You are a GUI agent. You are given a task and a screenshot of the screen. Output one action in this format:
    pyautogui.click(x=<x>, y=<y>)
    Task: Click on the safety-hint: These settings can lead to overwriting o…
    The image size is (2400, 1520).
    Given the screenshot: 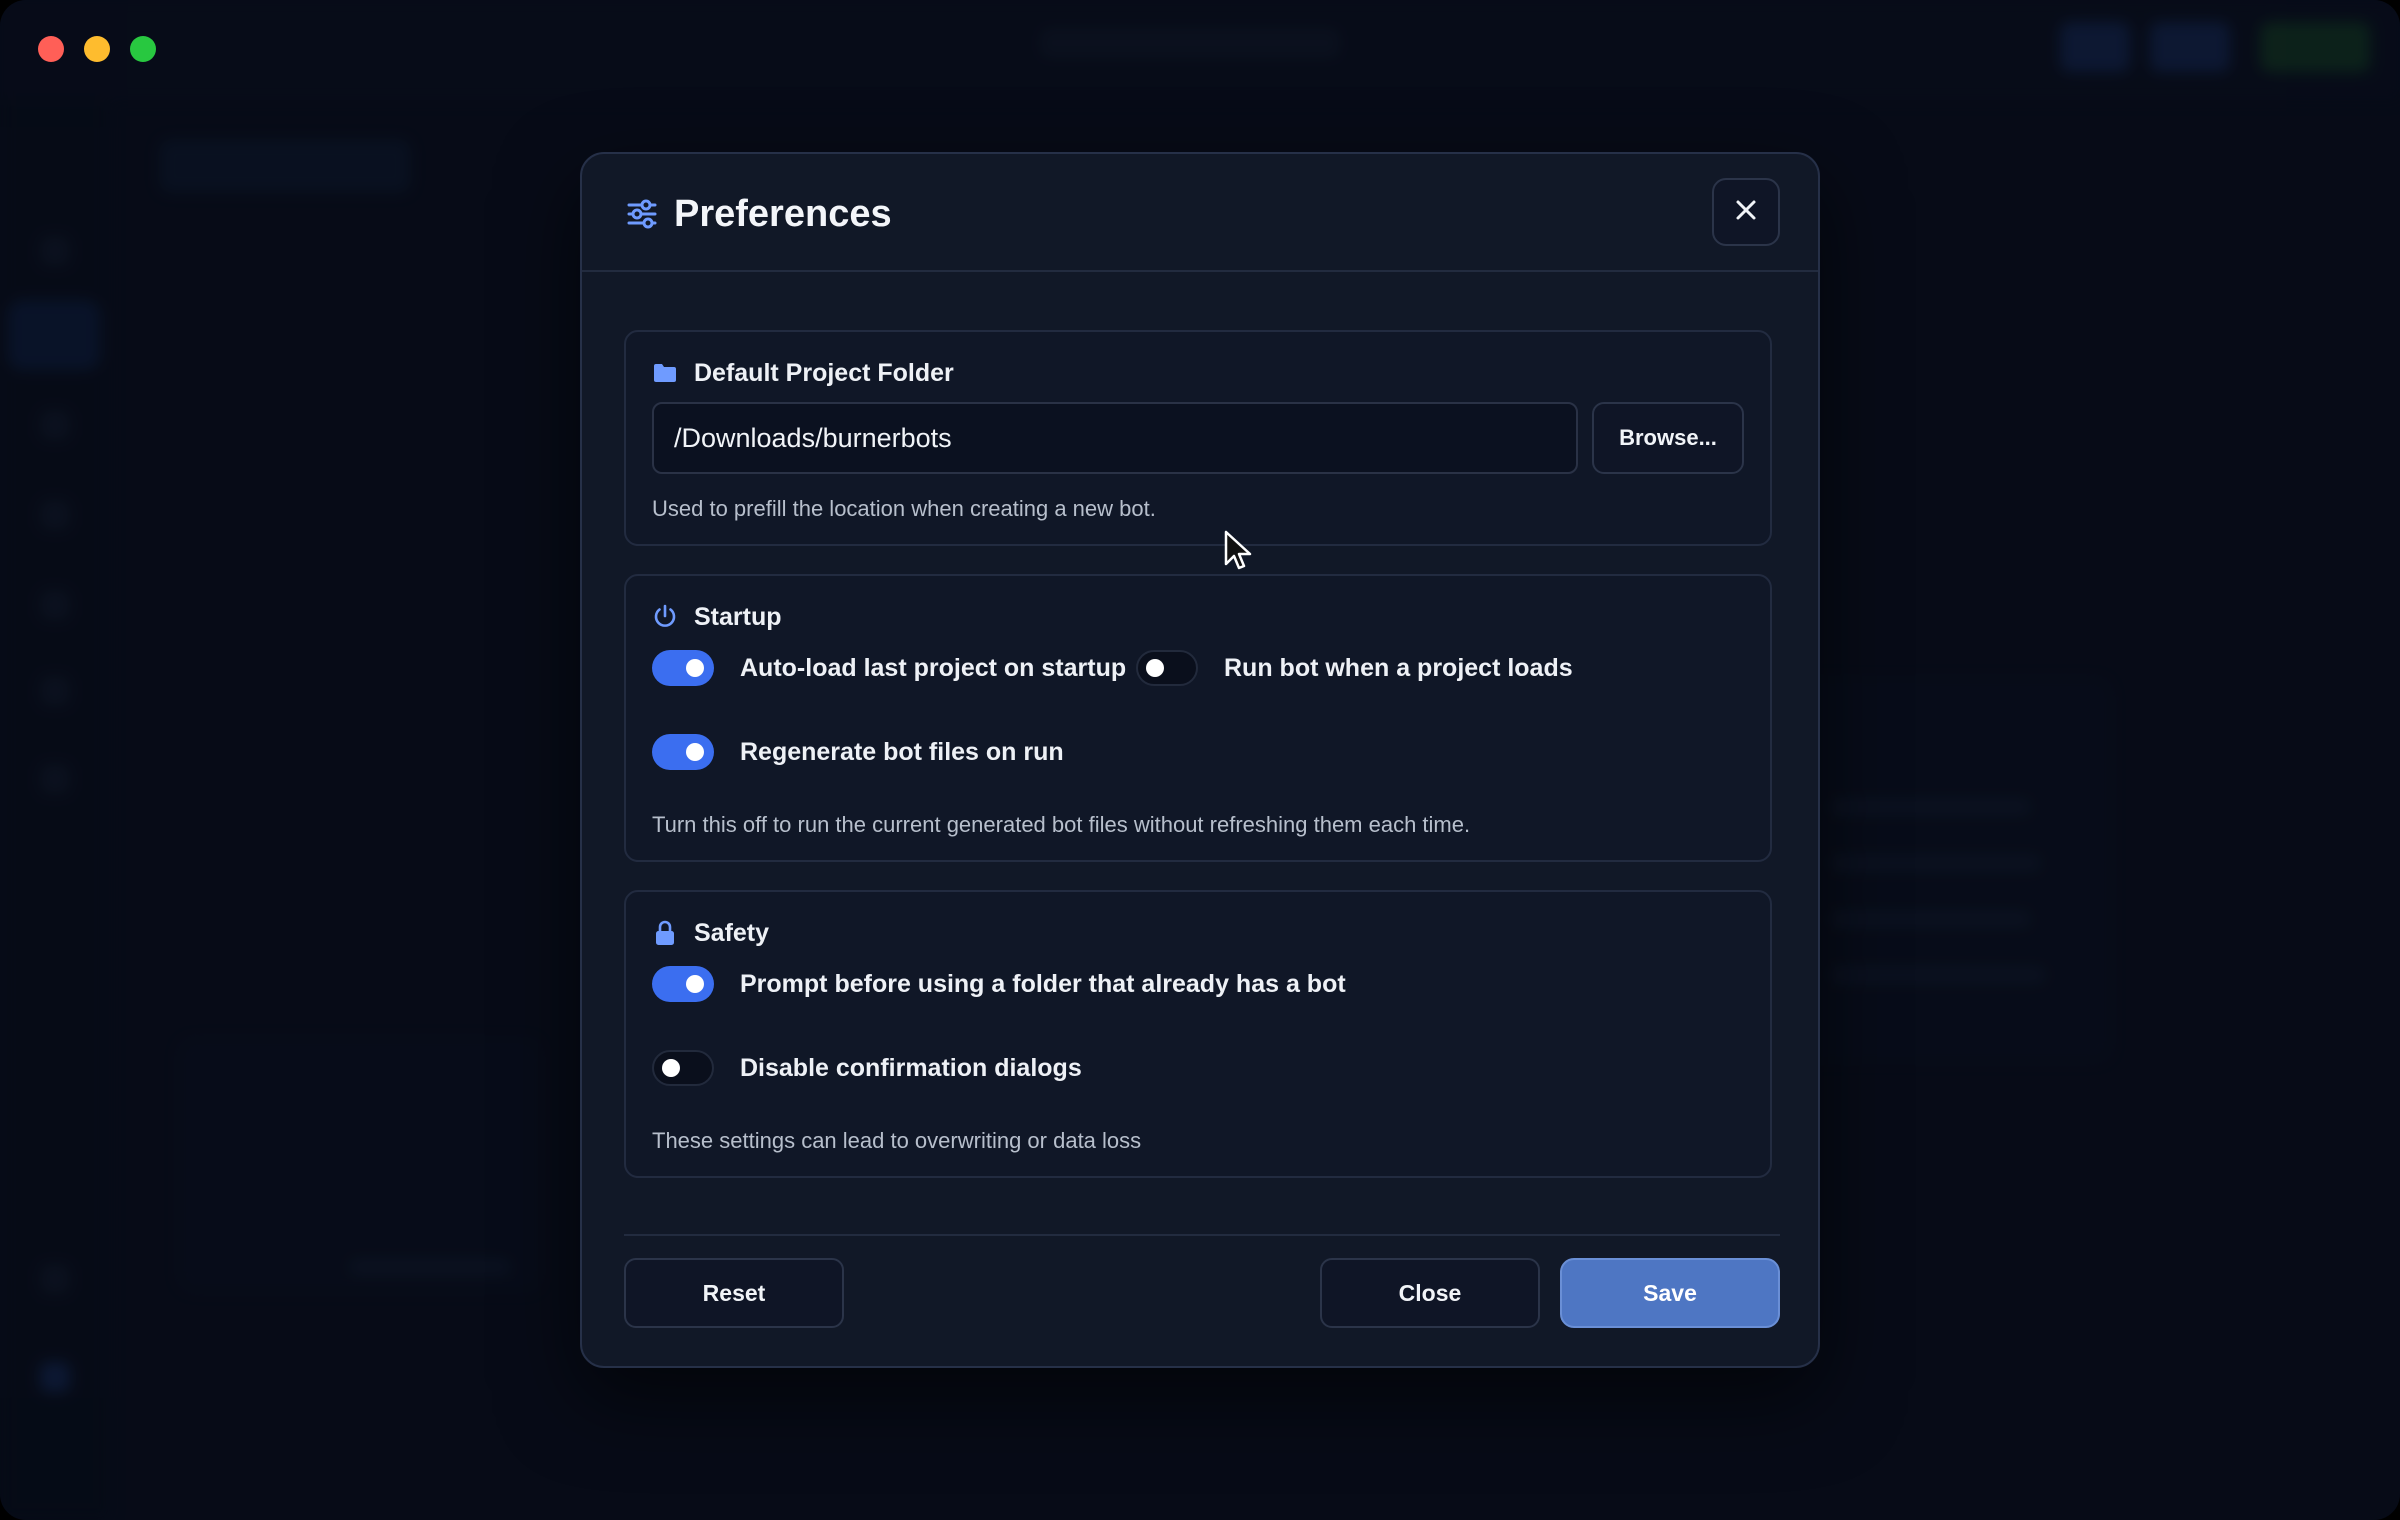 What is the action you would take?
    pyautogui.click(x=897, y=1140)
    